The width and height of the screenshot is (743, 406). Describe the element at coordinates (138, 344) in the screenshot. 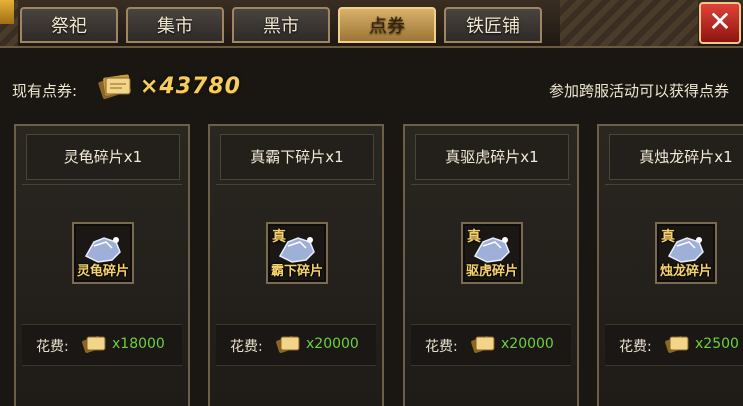

I see `item-price: x18000` at that location.